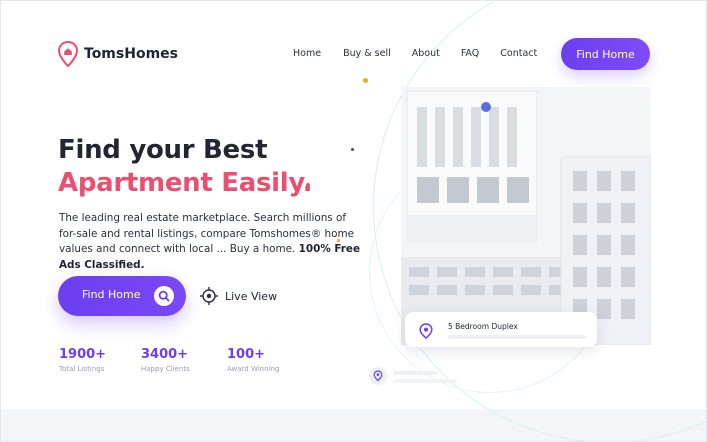 Image resolution: width=707 pixels, height=442 pixels. Describe the element at coordinates (246, 354) in the screenshot. I see `stat-value: 100+` at that location.